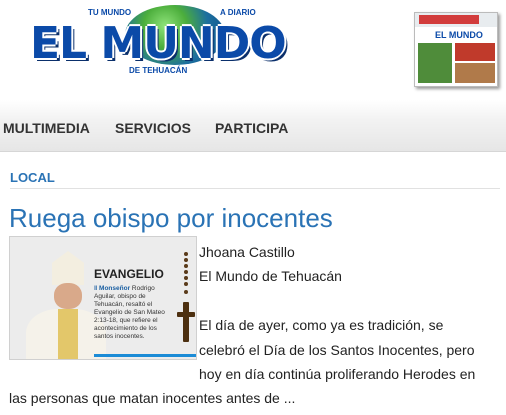 The image size is (506, 415). What do you see at coordinates (158, 43) in the screenshot?
I see `logo-title: EL MUNDO` at bounding box center [158, 43].